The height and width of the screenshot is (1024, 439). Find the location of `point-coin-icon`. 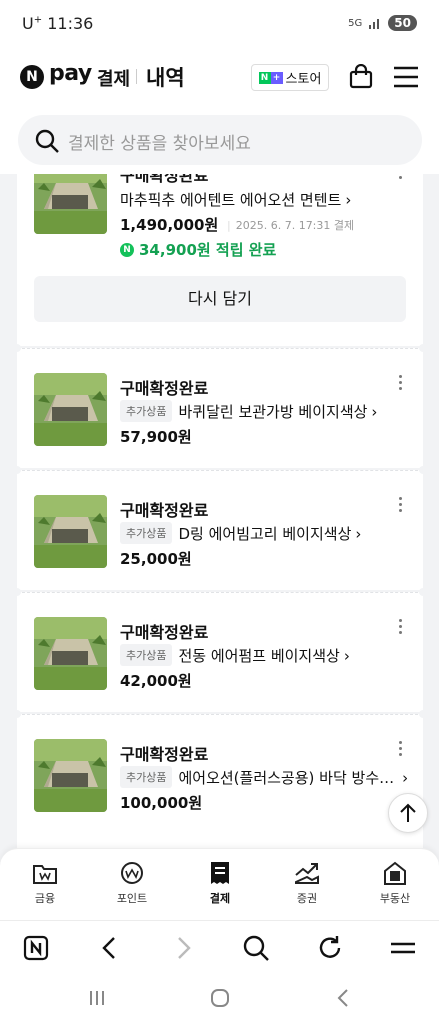

point-coin-icon is located at coordinates (132, 873).